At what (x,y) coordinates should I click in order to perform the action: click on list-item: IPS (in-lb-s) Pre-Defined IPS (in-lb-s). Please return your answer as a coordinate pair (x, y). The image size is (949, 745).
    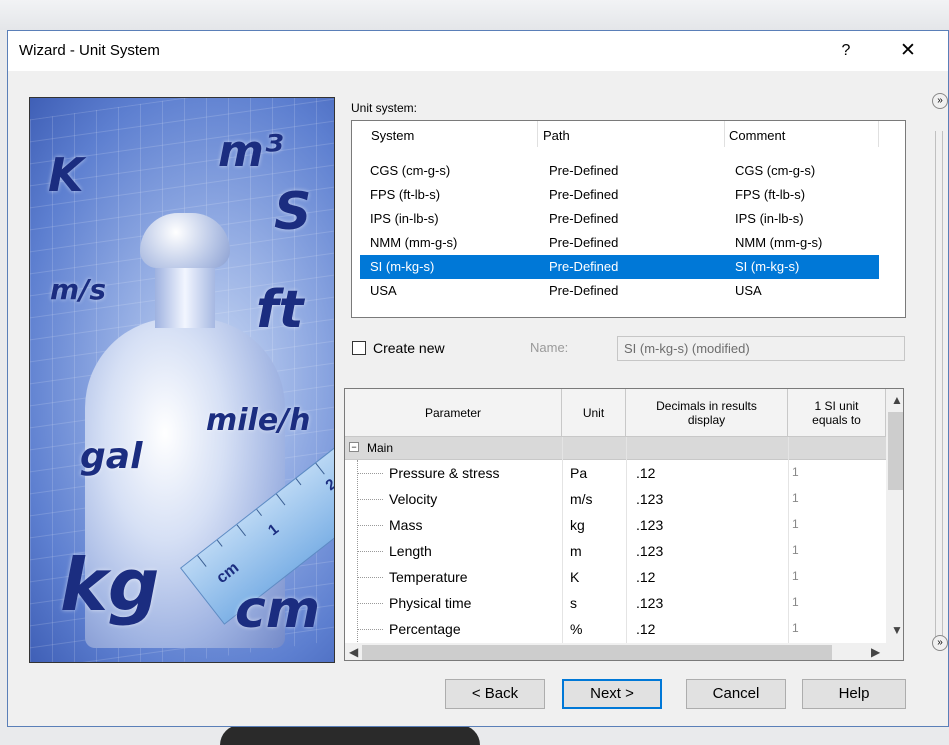
    Looking at the image, I should click on (619, 219).